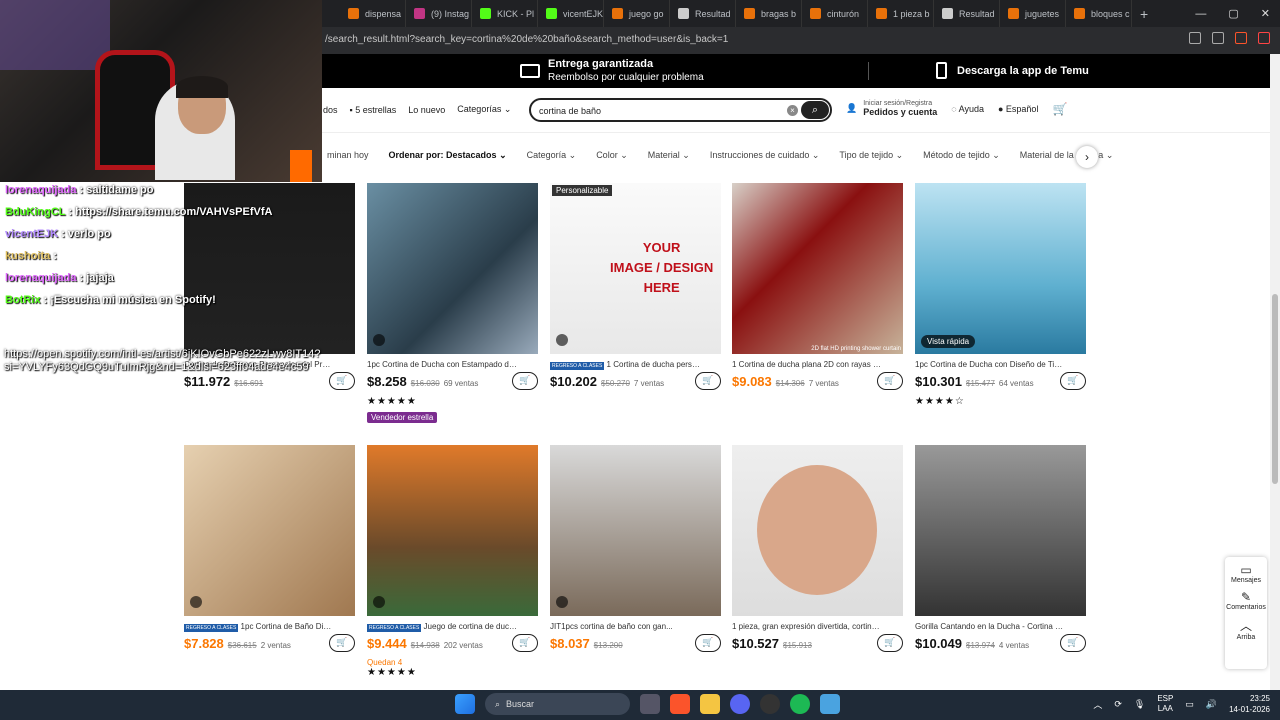  Describe the element at coordinates (373, 13) in the screenshot. I see `browser-tab: dispensa` at that location.